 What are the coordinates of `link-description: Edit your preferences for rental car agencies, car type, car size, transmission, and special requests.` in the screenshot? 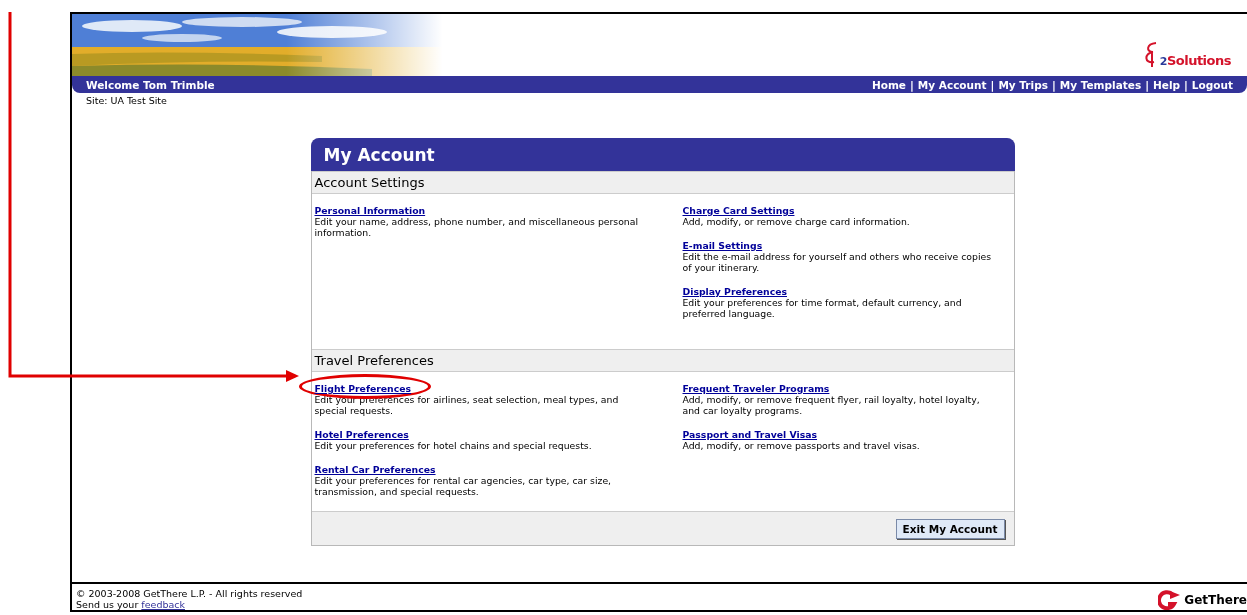 It's located at (463, 486).